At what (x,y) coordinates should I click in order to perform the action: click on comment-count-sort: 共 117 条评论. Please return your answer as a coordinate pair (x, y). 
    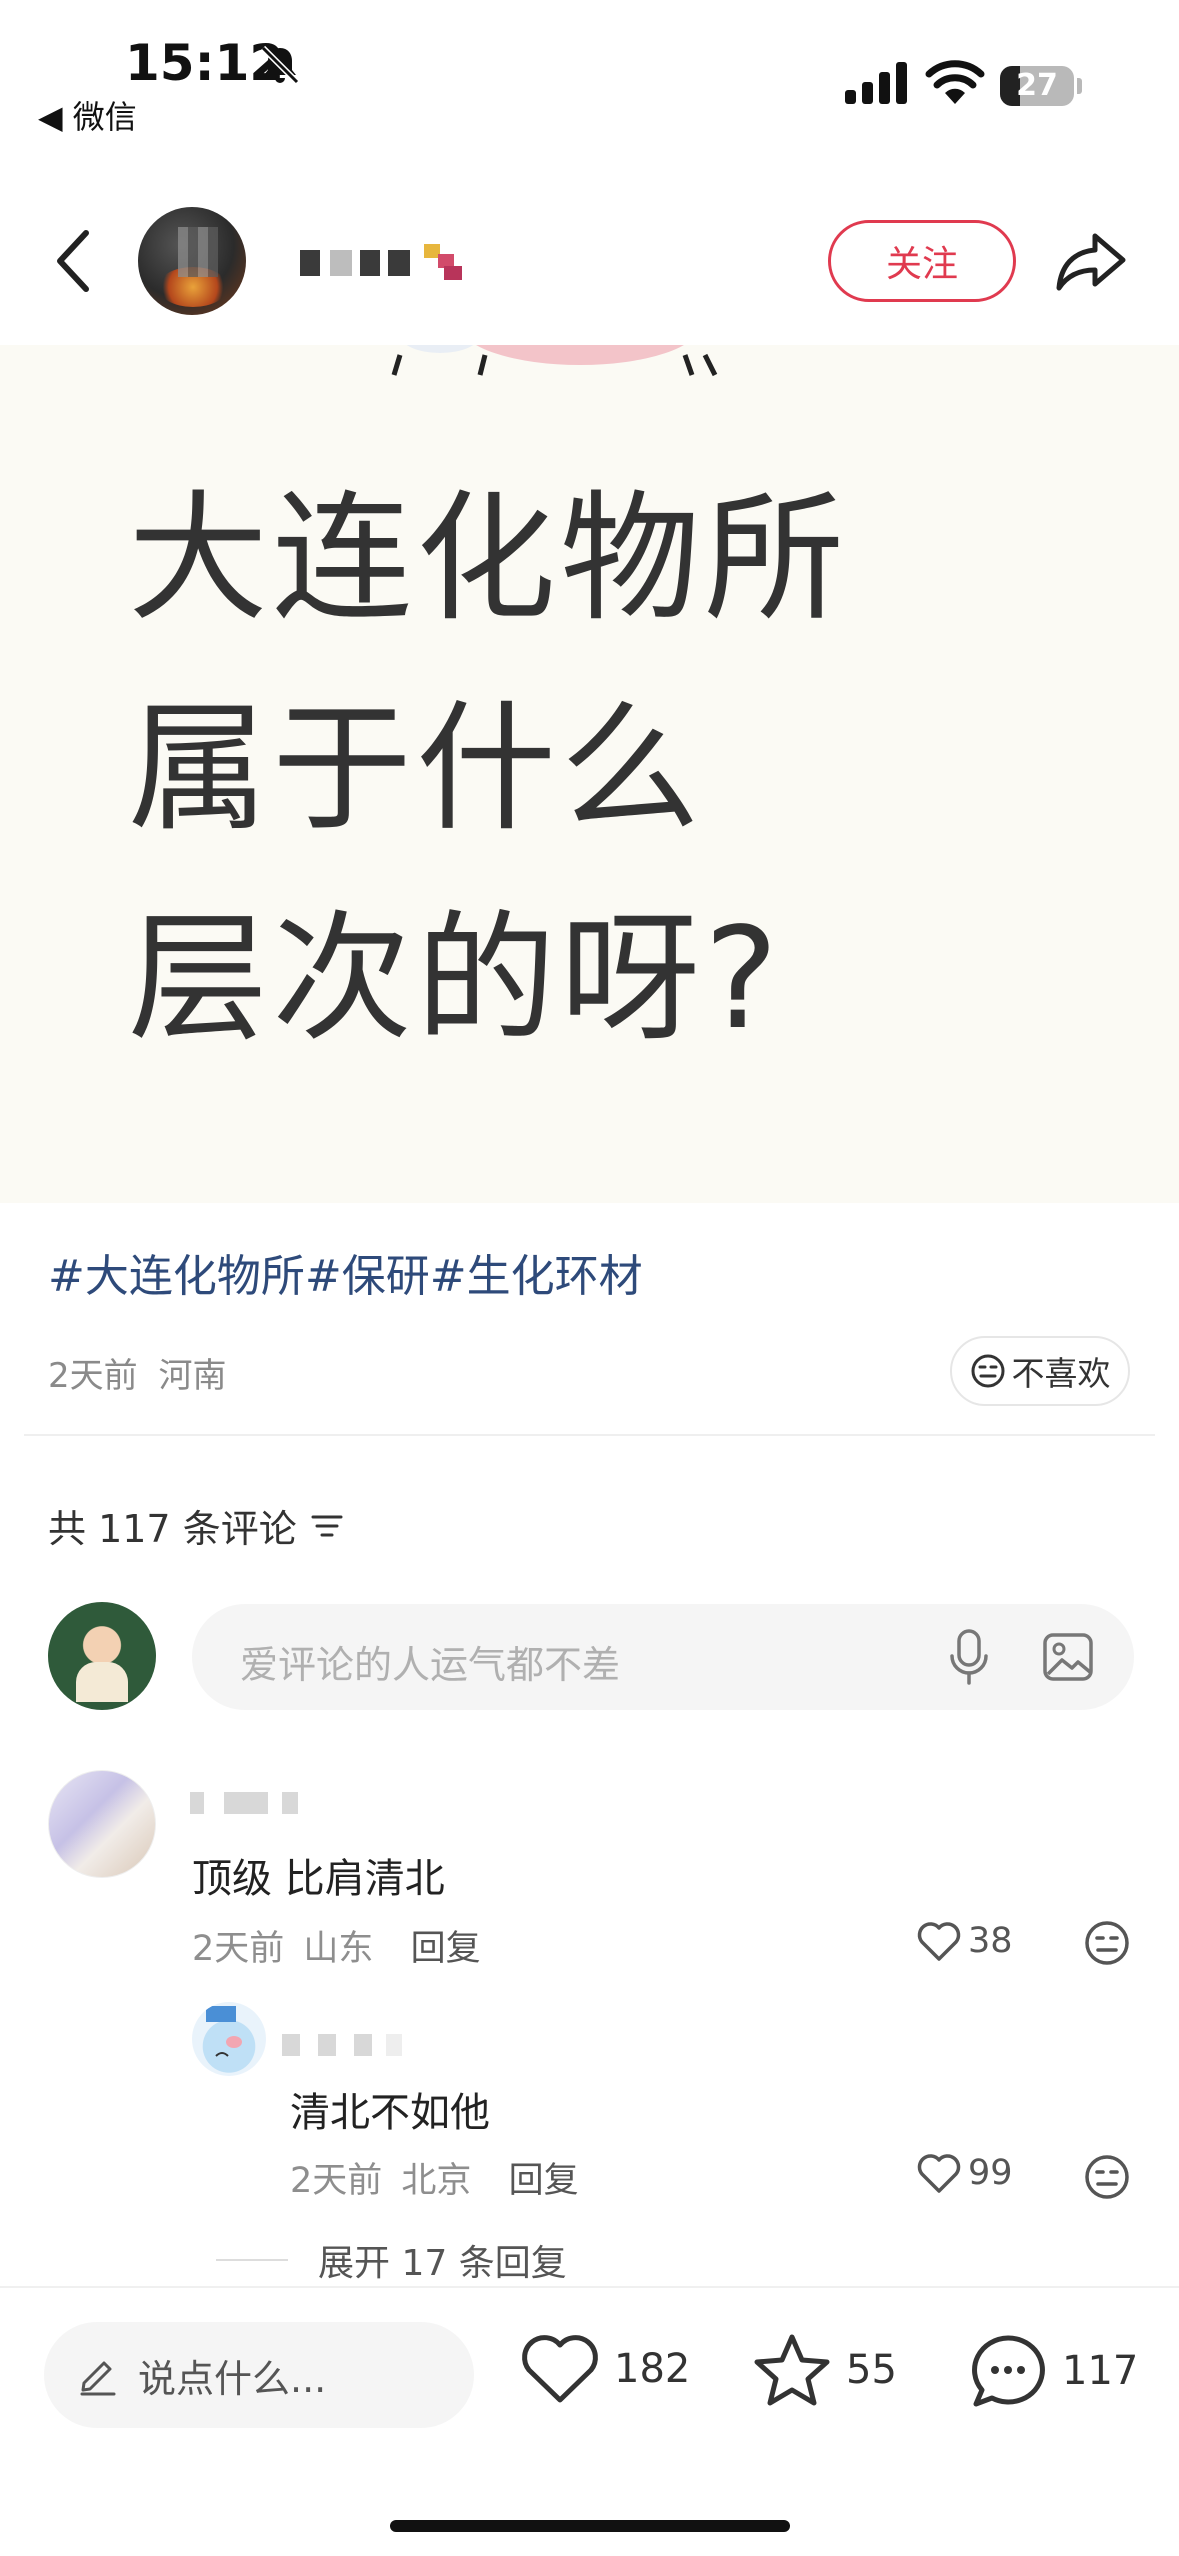
    Looking at the image, I should click on (195, 1525).